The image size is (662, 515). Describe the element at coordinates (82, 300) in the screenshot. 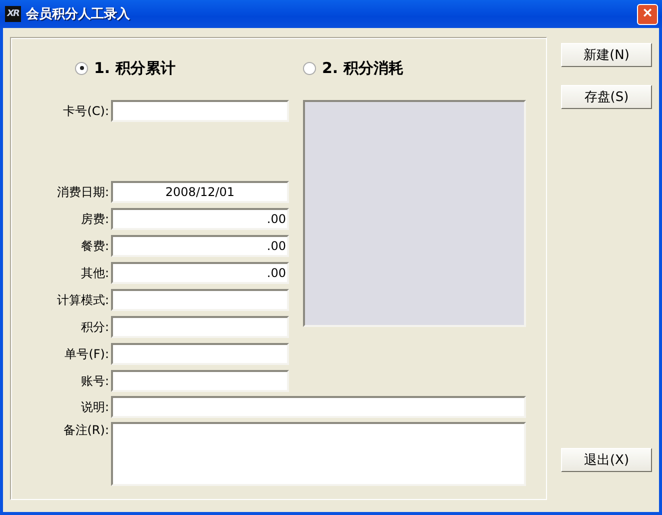

I see `field-label: 计算模式:` at that location.